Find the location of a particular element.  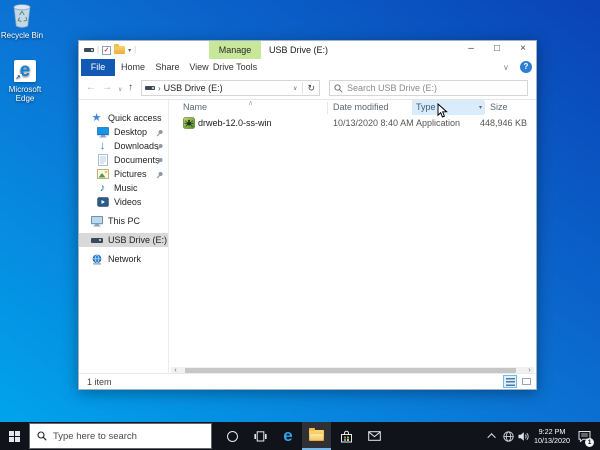

address-dropdown-icon: ∨ is located at coordinates (296, 88).